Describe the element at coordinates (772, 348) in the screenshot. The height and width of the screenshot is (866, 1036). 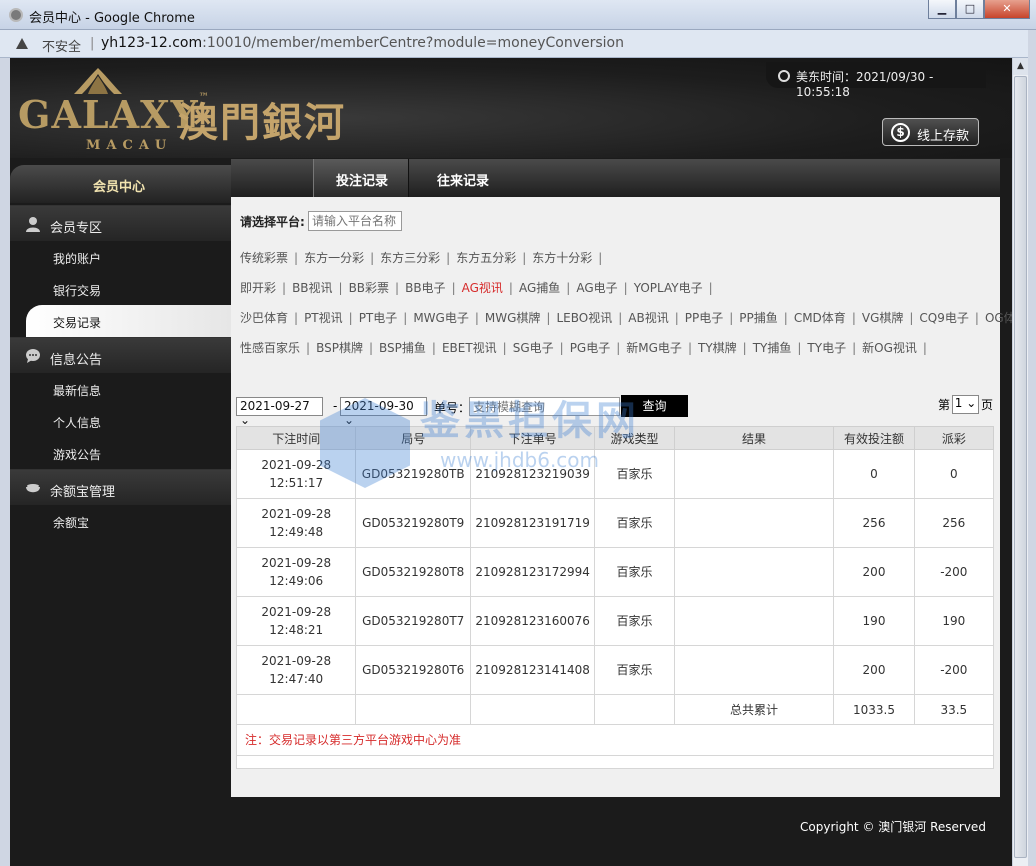
I see `platform-item: TY捕鱼` at that location.